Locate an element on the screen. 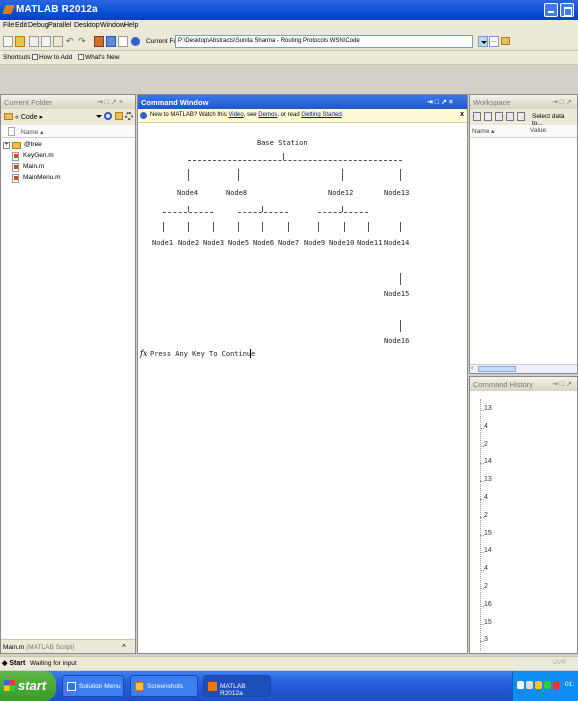  chevron-down-icon is located at coordinates (99, 116).